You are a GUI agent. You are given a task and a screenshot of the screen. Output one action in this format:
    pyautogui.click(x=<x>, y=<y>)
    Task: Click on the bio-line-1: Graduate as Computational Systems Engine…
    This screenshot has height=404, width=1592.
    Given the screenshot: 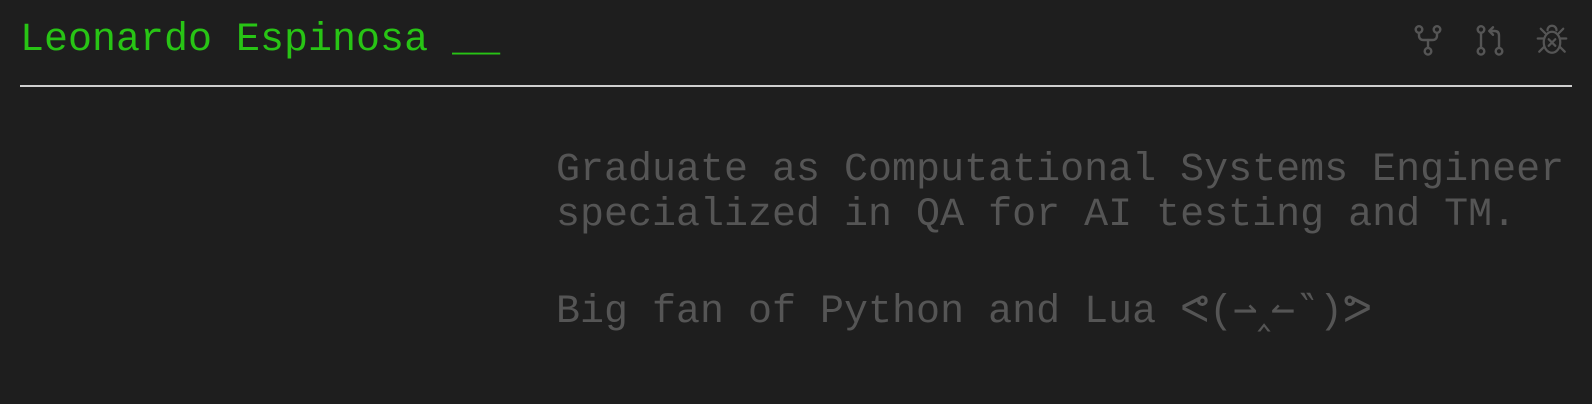 What is the action you would take?
    pyautogui.click(x=1060, y=170)
    